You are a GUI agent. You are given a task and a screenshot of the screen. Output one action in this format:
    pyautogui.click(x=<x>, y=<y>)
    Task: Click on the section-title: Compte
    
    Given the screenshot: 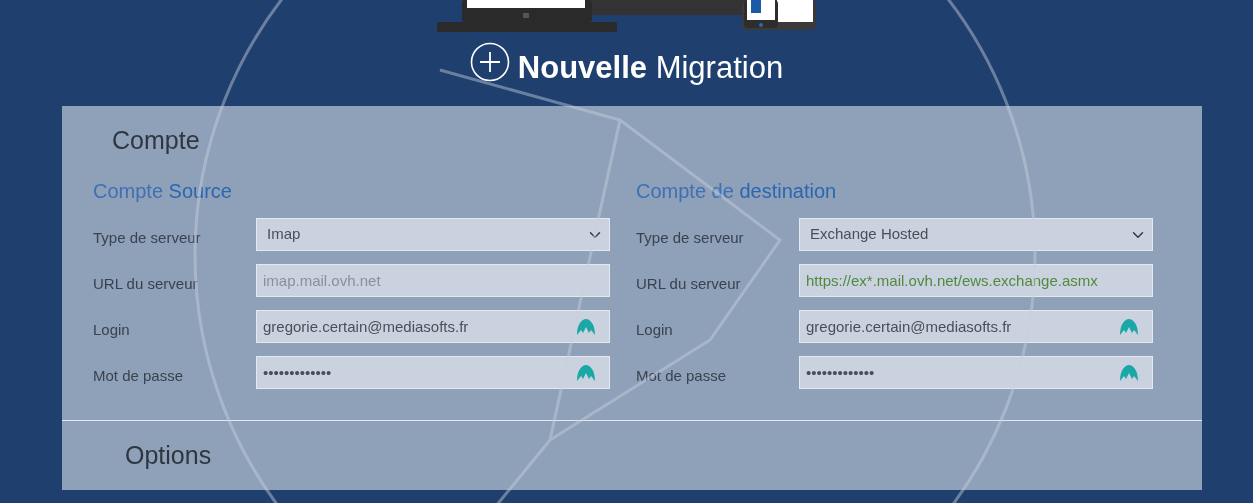 What is the action you would take?
    pyautogui.click(x=156, y=140)
    